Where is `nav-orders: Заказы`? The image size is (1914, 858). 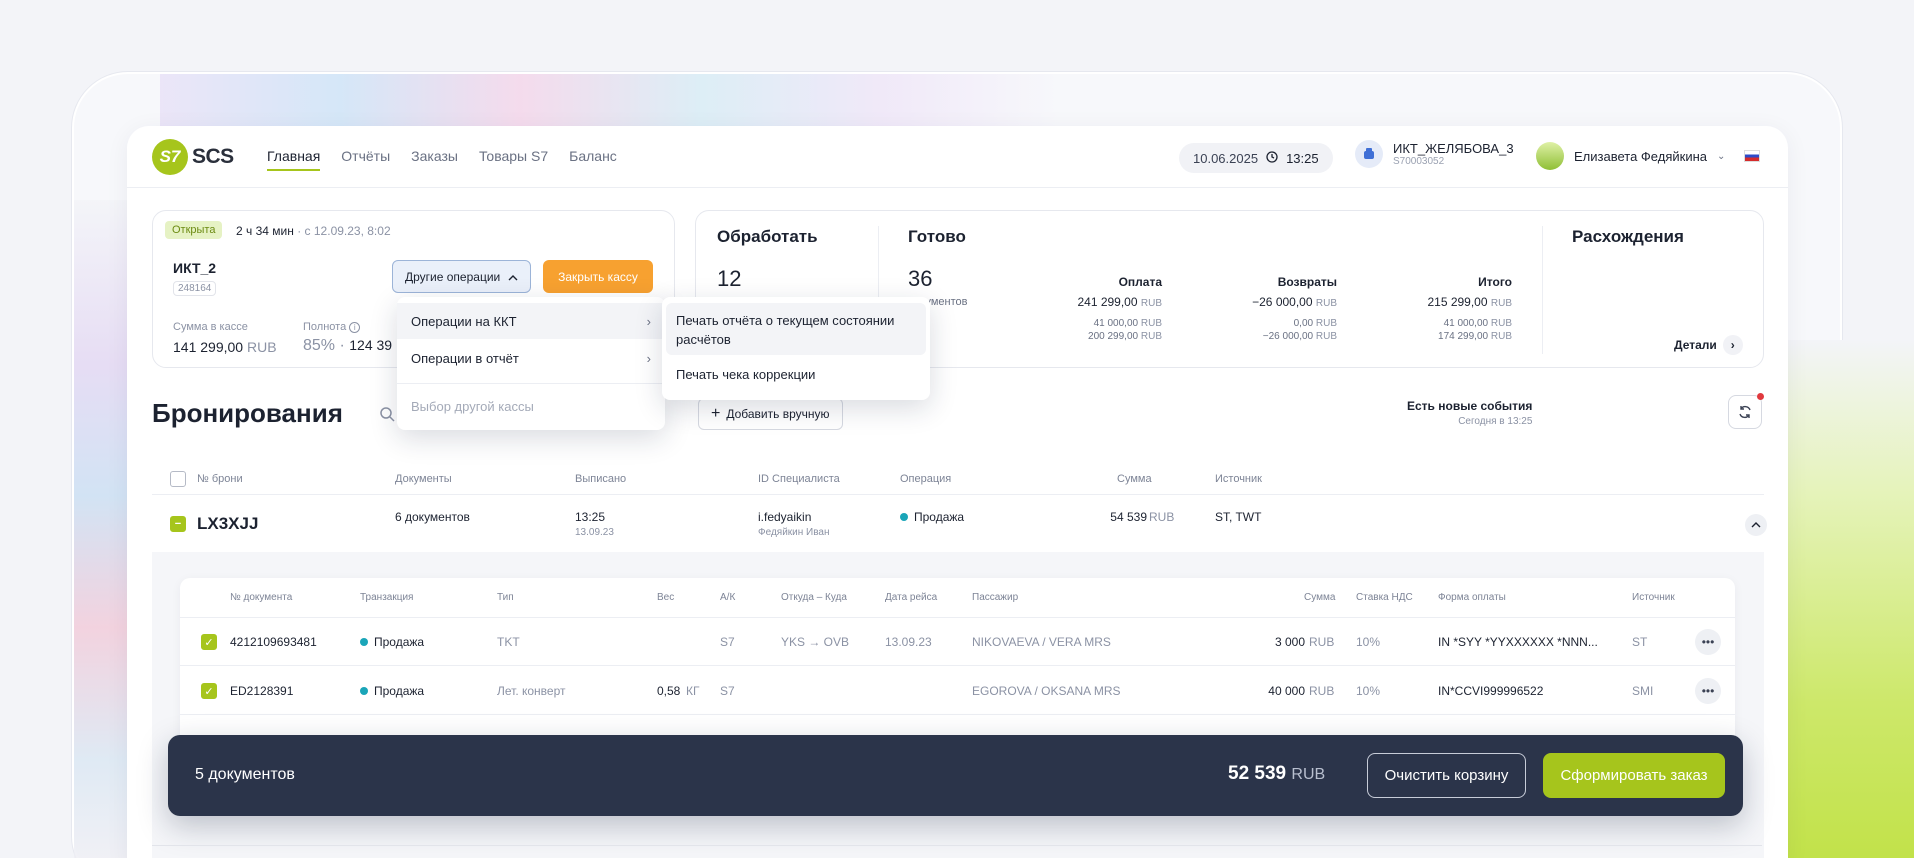
nav-orders: Заказы is located at coordinates (434, 159).